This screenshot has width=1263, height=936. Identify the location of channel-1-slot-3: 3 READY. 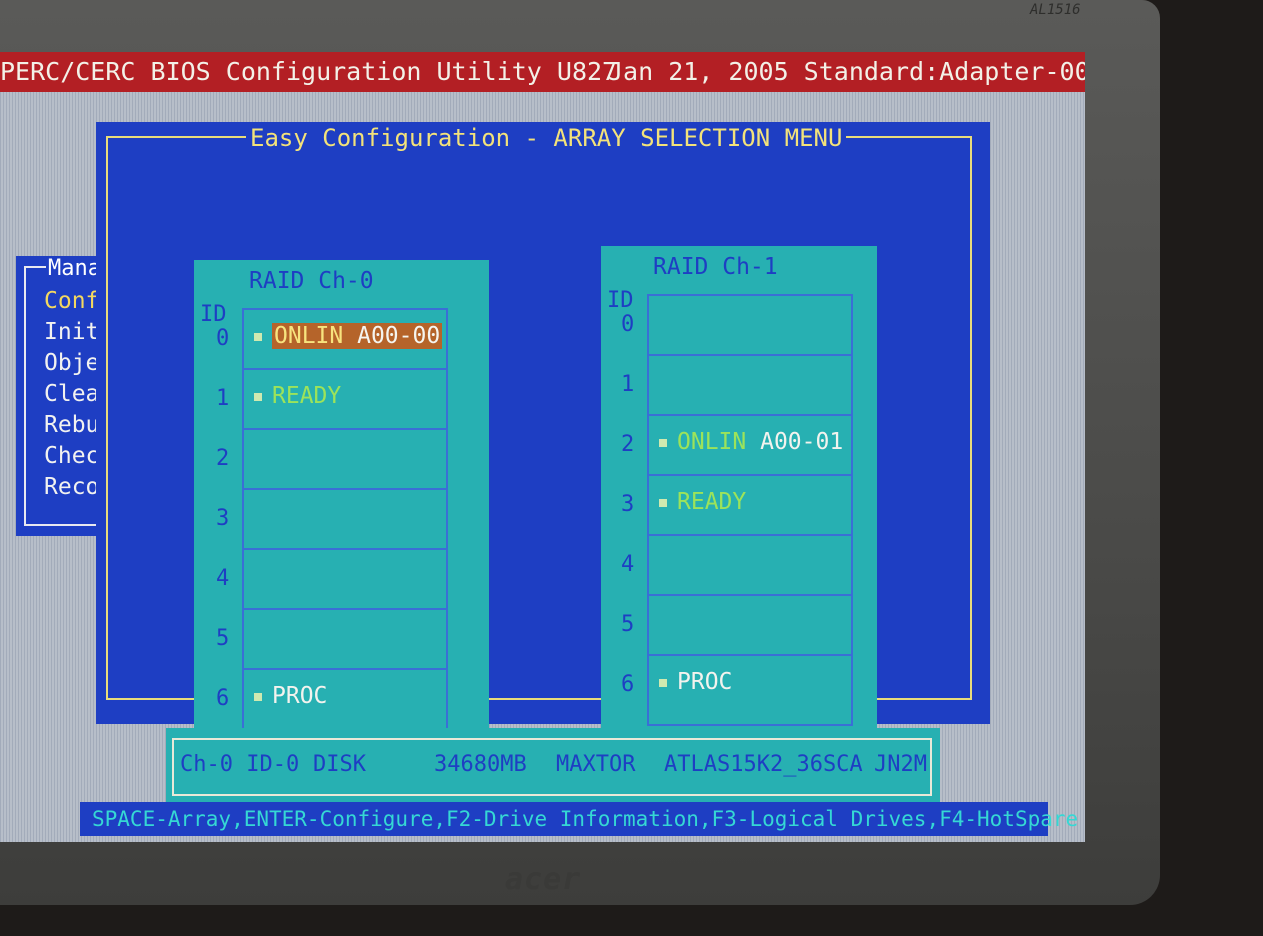
(736, 506).